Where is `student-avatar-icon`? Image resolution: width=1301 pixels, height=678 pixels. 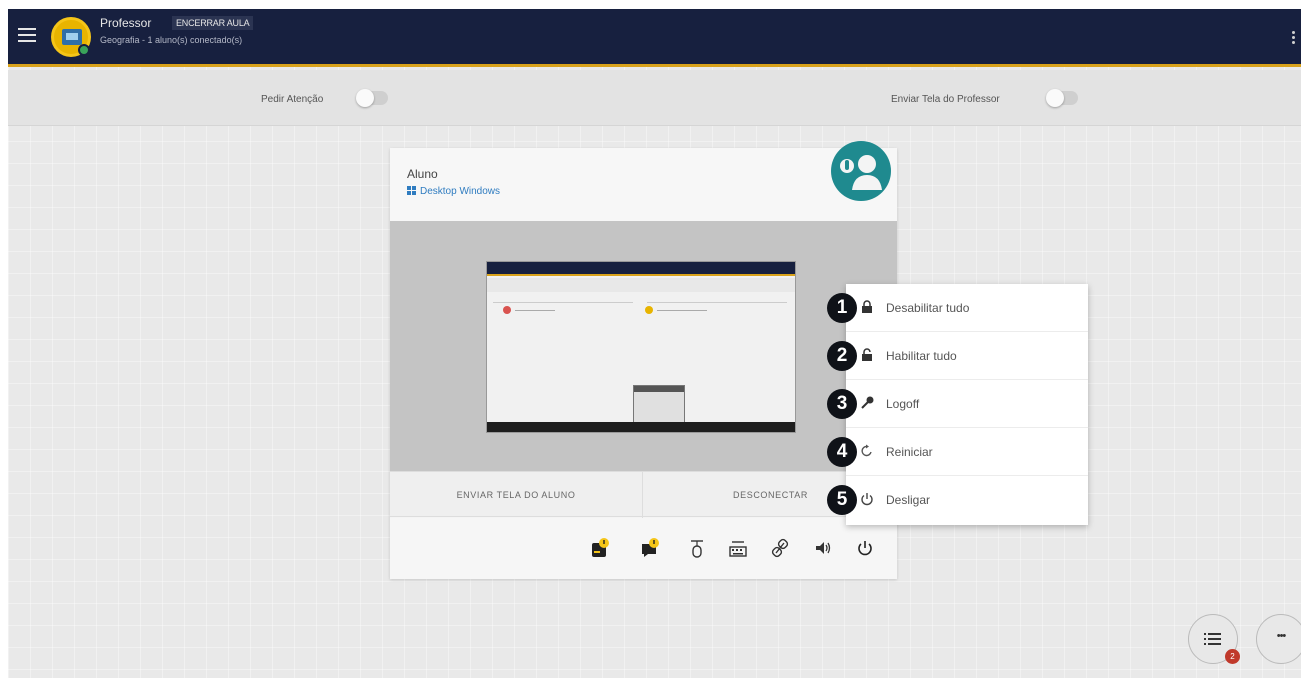
student-avatar-icon is located at coordinates (861, 171).